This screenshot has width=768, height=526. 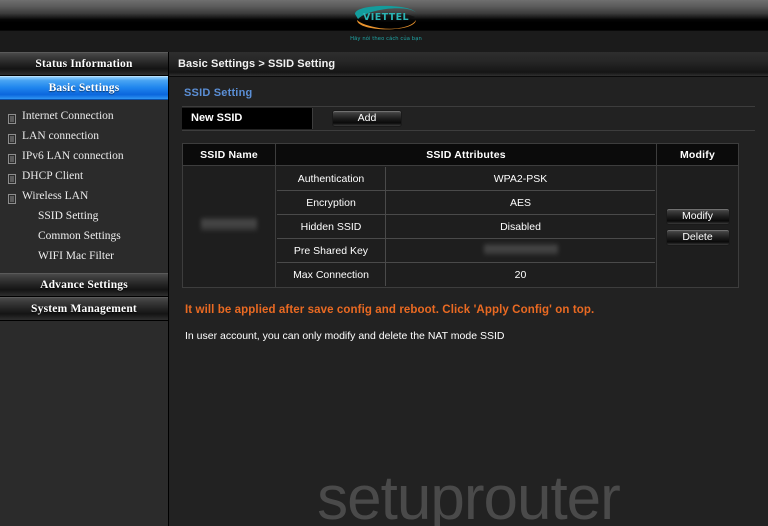 I want to click on modify-button: Modify, so click(x=697, y=216).